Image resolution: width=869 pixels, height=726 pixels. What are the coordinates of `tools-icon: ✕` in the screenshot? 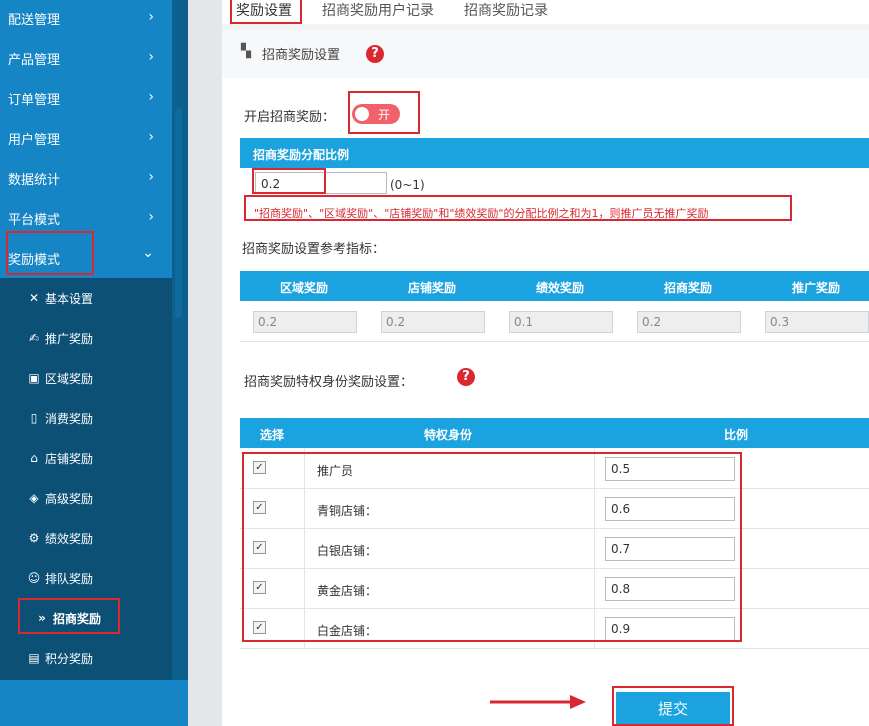 It's located at (34, 298).